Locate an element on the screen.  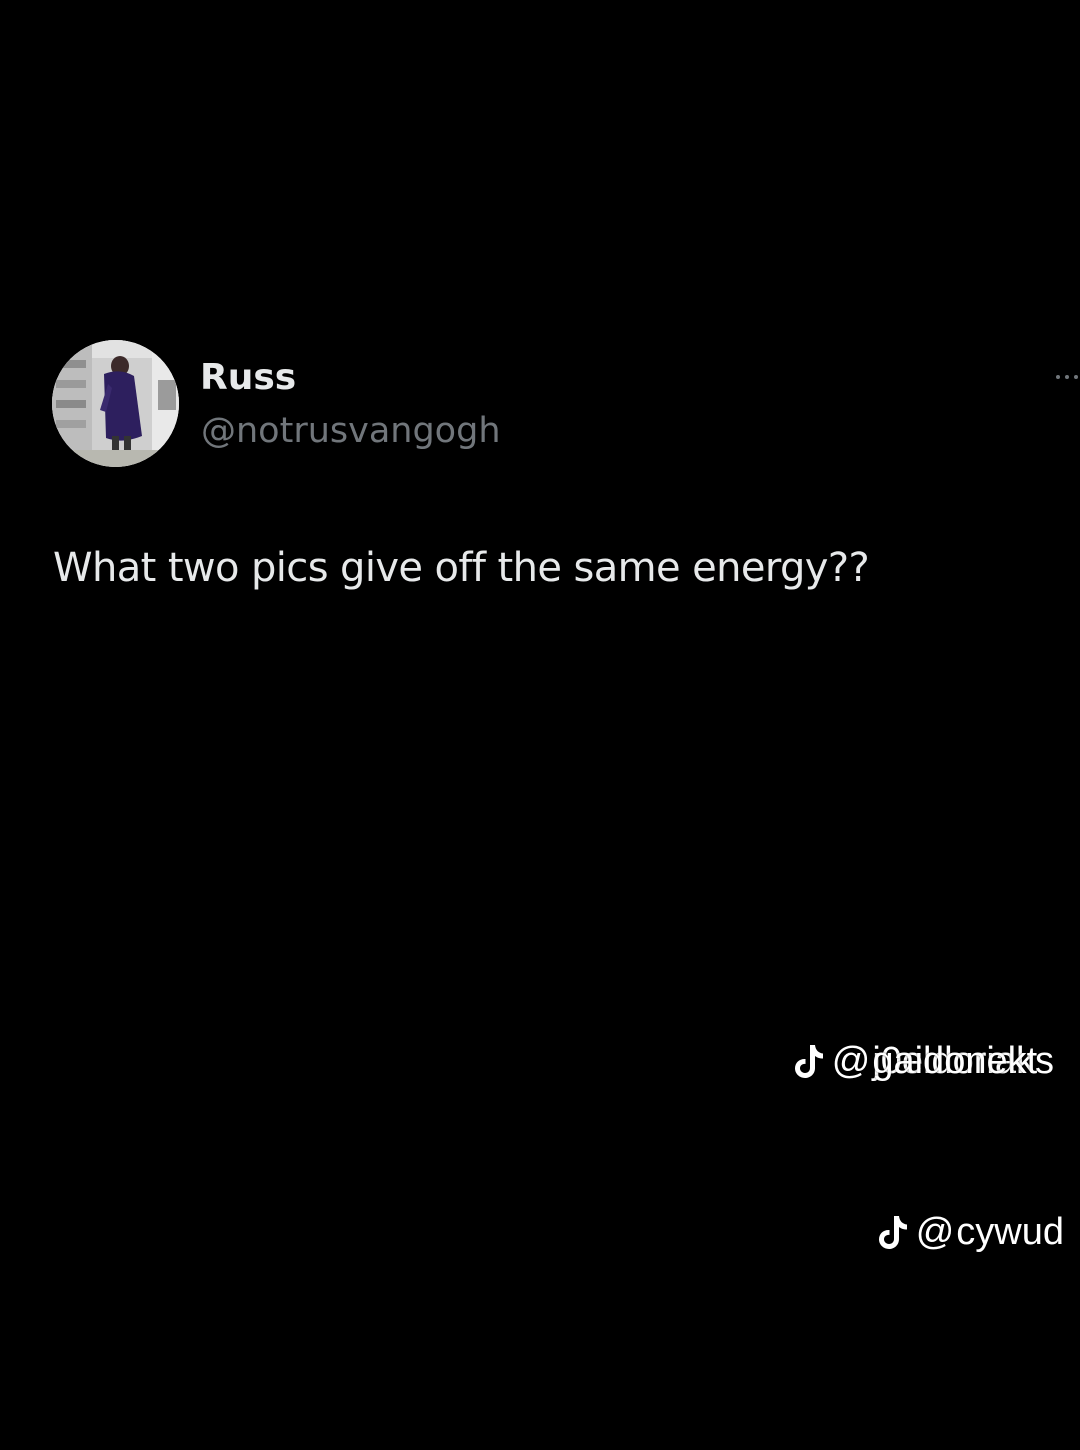
watermark-username: cywud is located at coordinates (1010, 1232).